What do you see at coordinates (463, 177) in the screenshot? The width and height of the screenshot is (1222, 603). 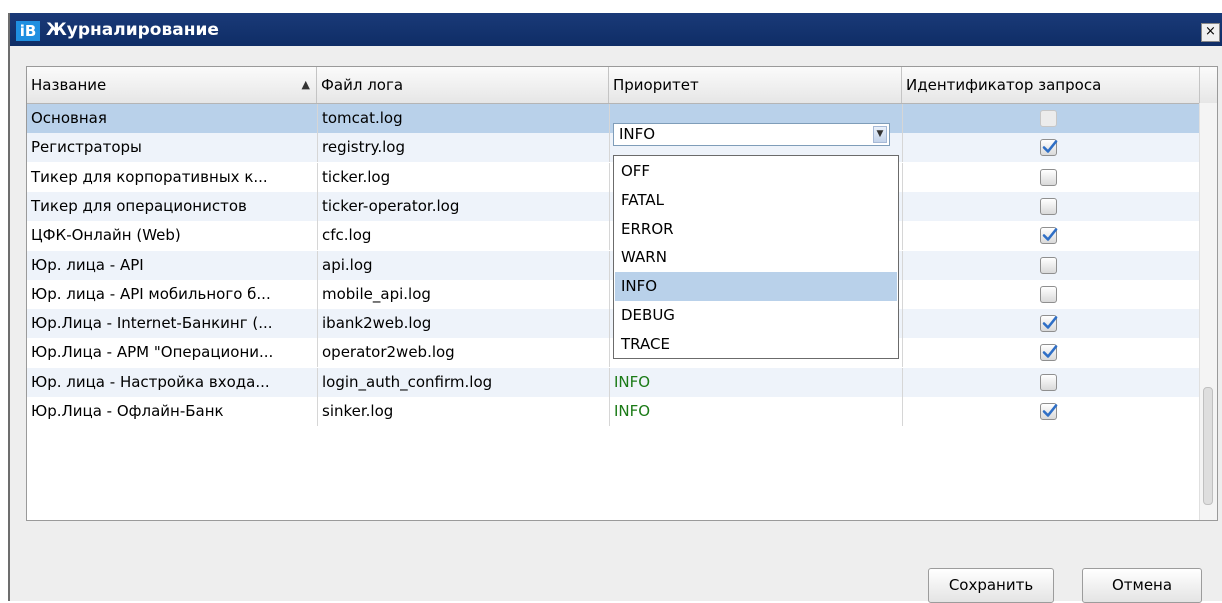 I see `cell-log-file: ticker.log` at bounding box center [463, 177].